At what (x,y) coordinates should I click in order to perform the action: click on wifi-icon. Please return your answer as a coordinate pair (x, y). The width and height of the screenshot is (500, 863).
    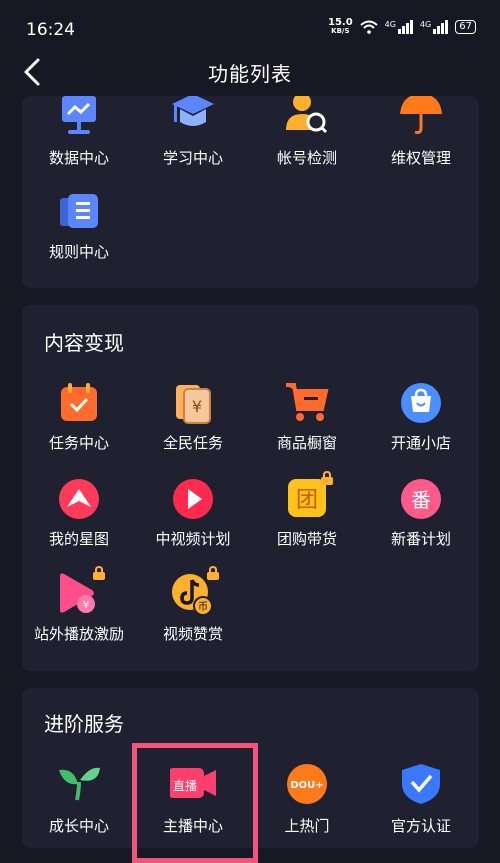
    Looking at the image, I should click on (369, 27).